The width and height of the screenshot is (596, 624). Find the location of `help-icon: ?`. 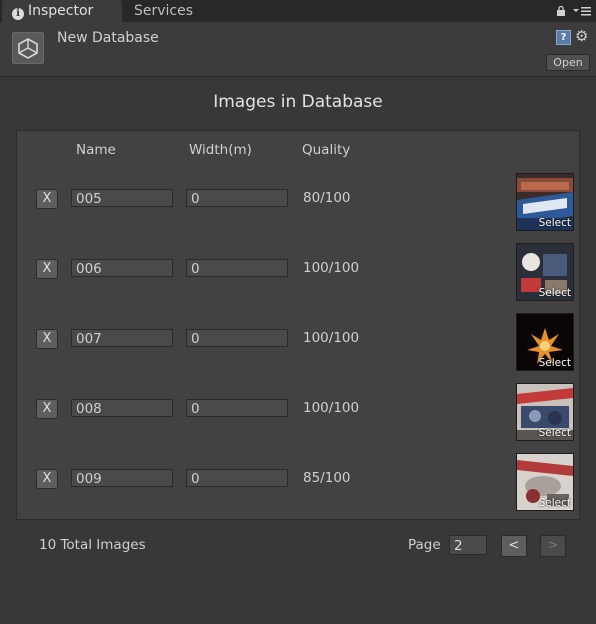

help-icon: ? is located at coordinates (563, 37).